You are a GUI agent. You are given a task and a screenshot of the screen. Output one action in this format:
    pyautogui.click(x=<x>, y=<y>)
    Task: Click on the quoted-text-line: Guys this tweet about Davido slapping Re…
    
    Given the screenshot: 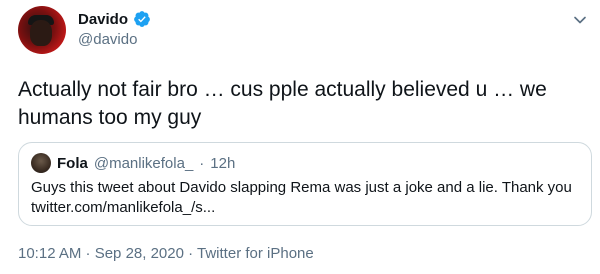 What is the action you would take?
    pyautogui.click(x=301, y=187)
    